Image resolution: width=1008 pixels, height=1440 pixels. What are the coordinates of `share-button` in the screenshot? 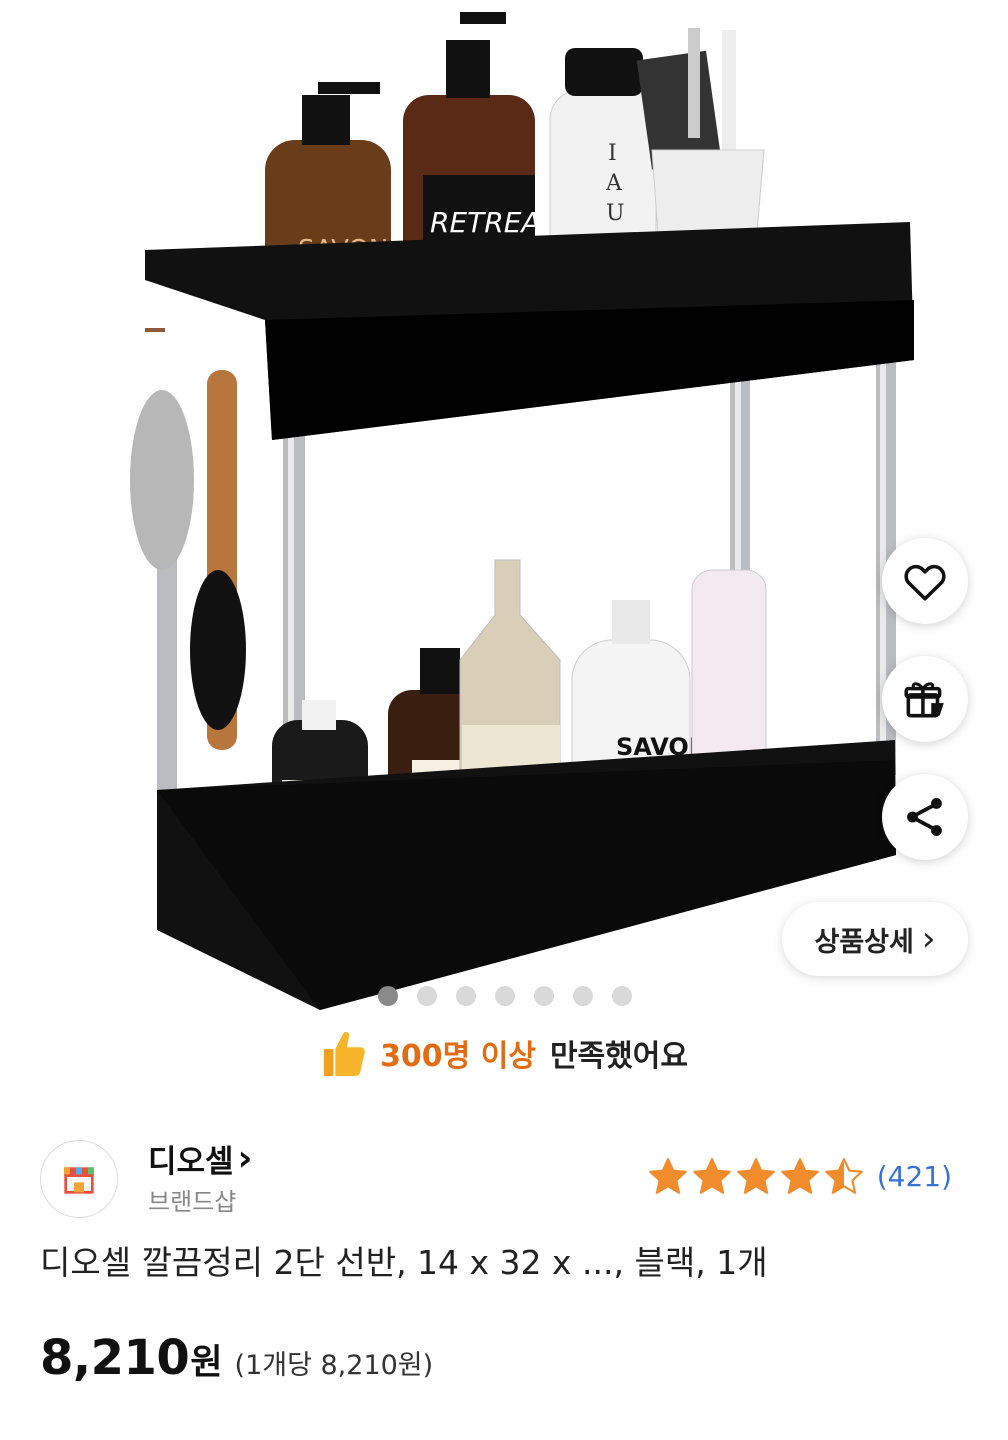 It's located at (925, 817).